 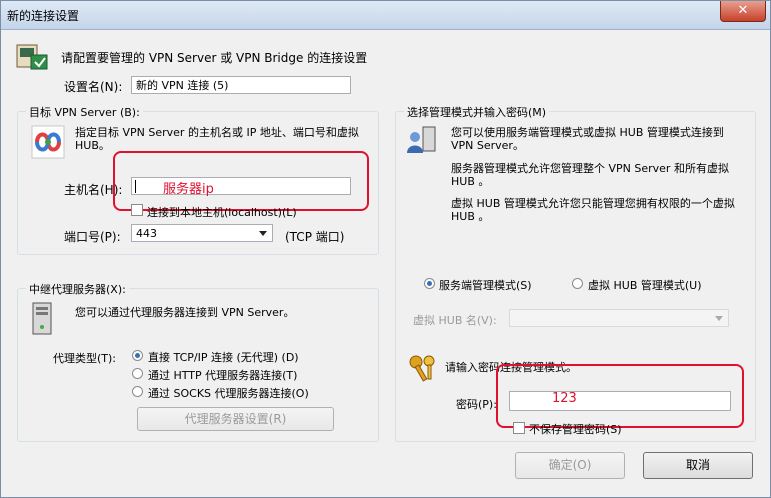 What do you see at coordinates (429, 283) in the screenshot?
I see `mode-server-radio` at bounding box center [429, 283].